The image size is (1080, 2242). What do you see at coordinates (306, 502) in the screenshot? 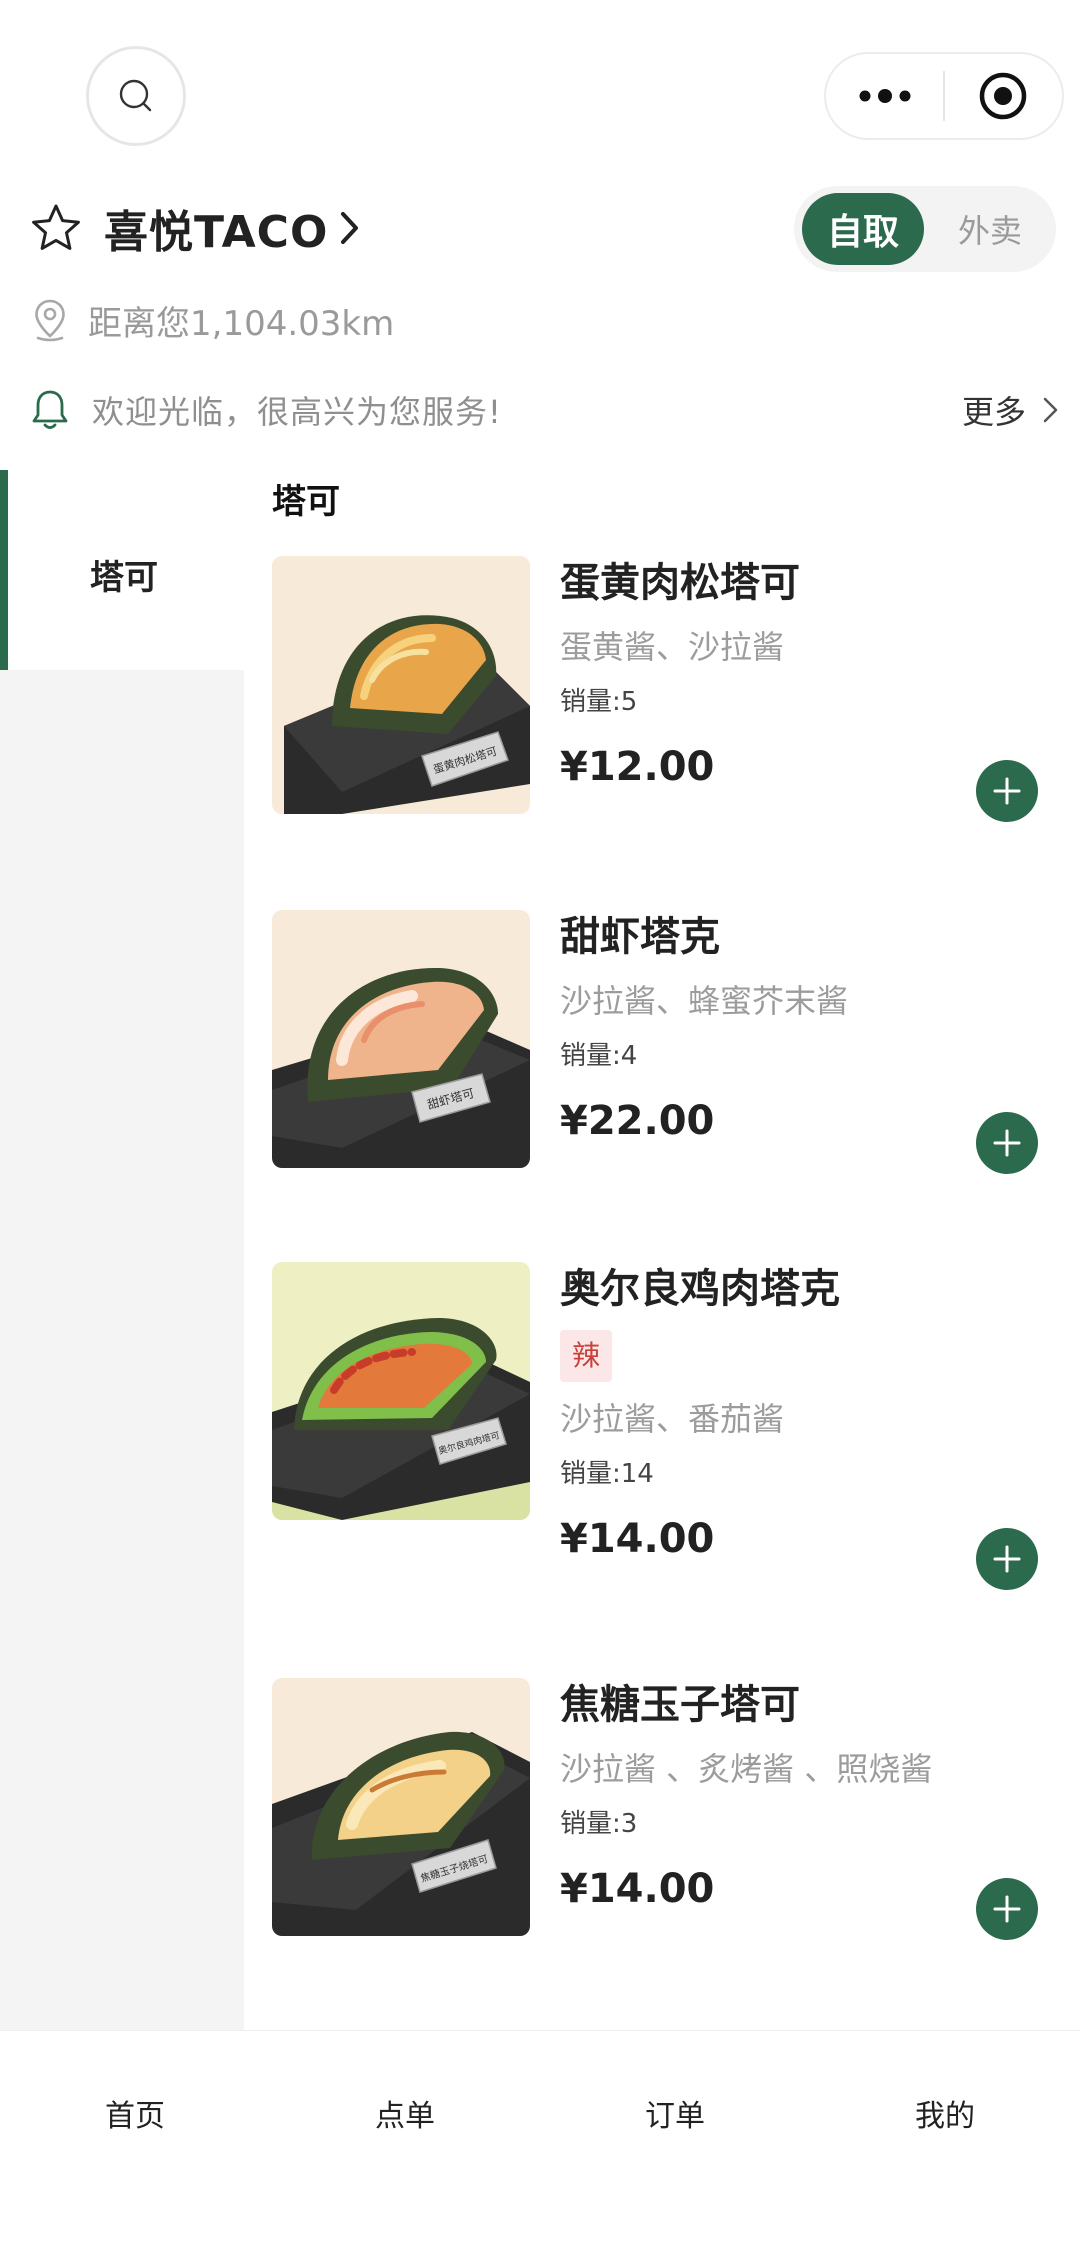
I see `section-title: 塔可` at bounding box center [306, 502].